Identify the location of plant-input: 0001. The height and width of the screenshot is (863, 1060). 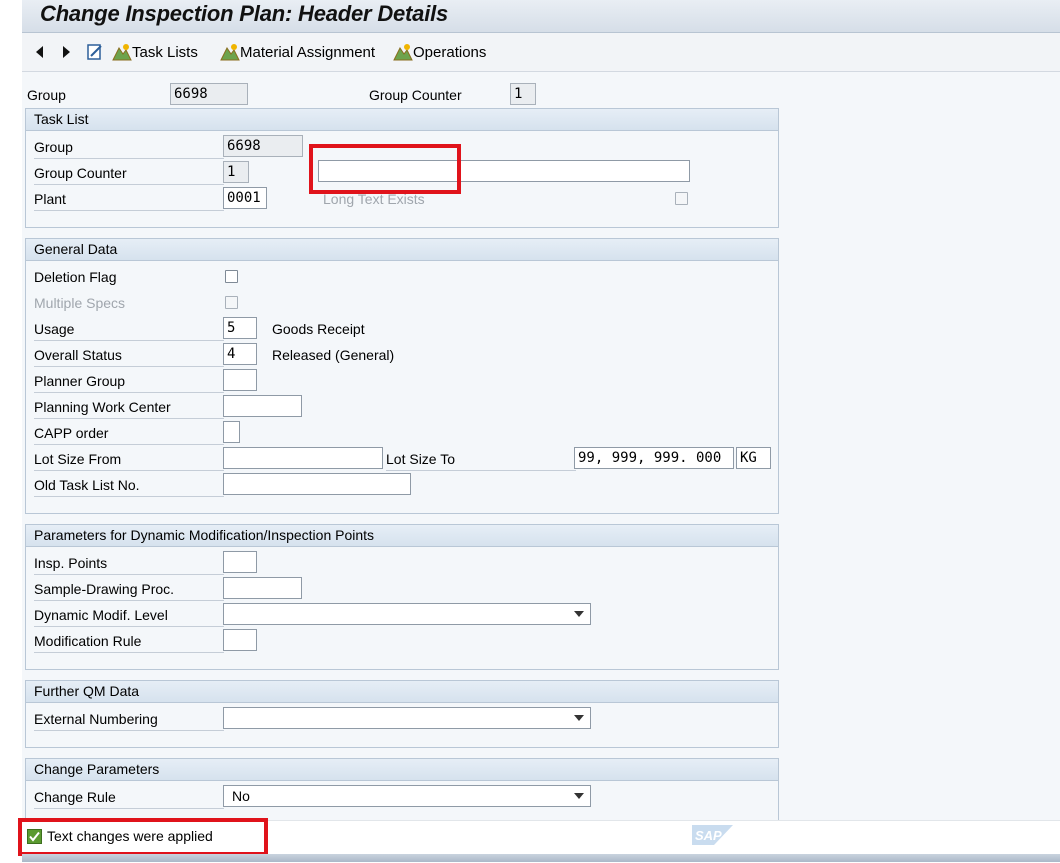
(245, 198).